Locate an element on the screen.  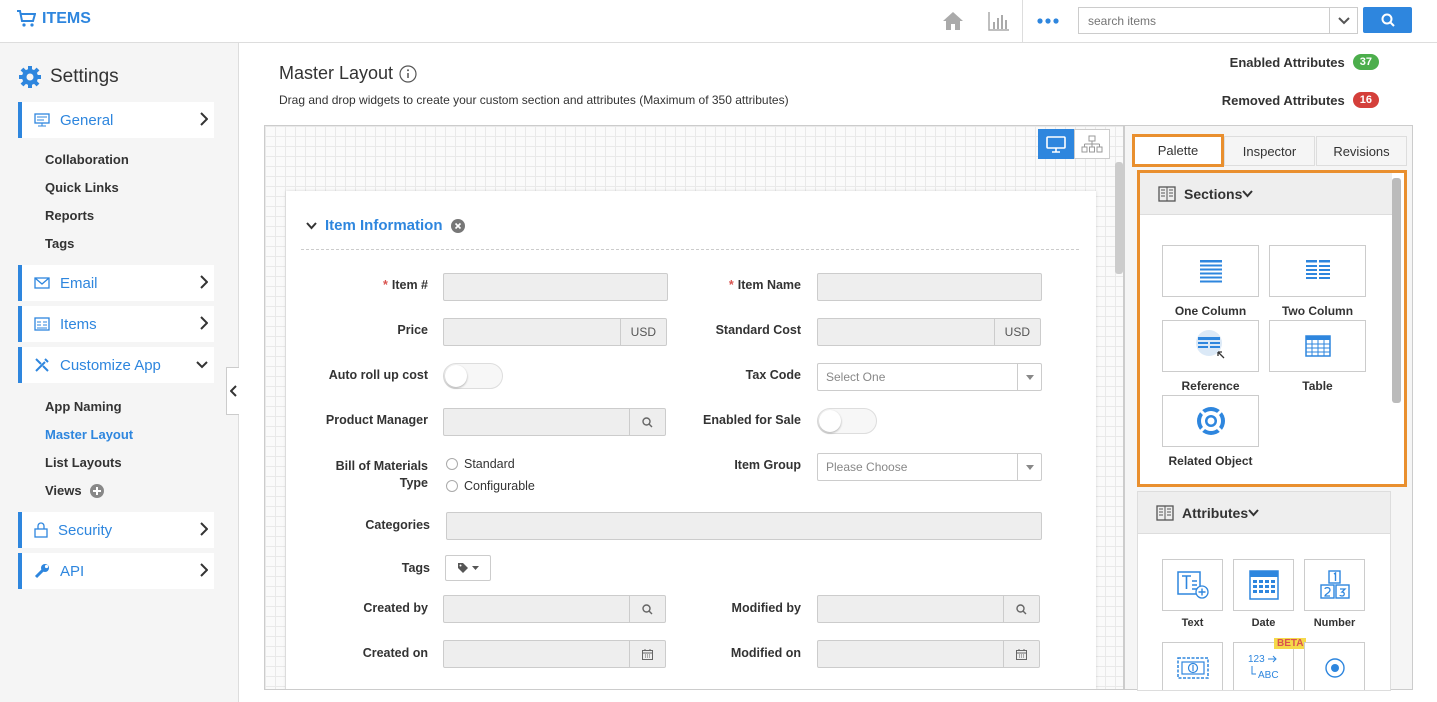
view-toggle is located at coordinates (1074, 144).